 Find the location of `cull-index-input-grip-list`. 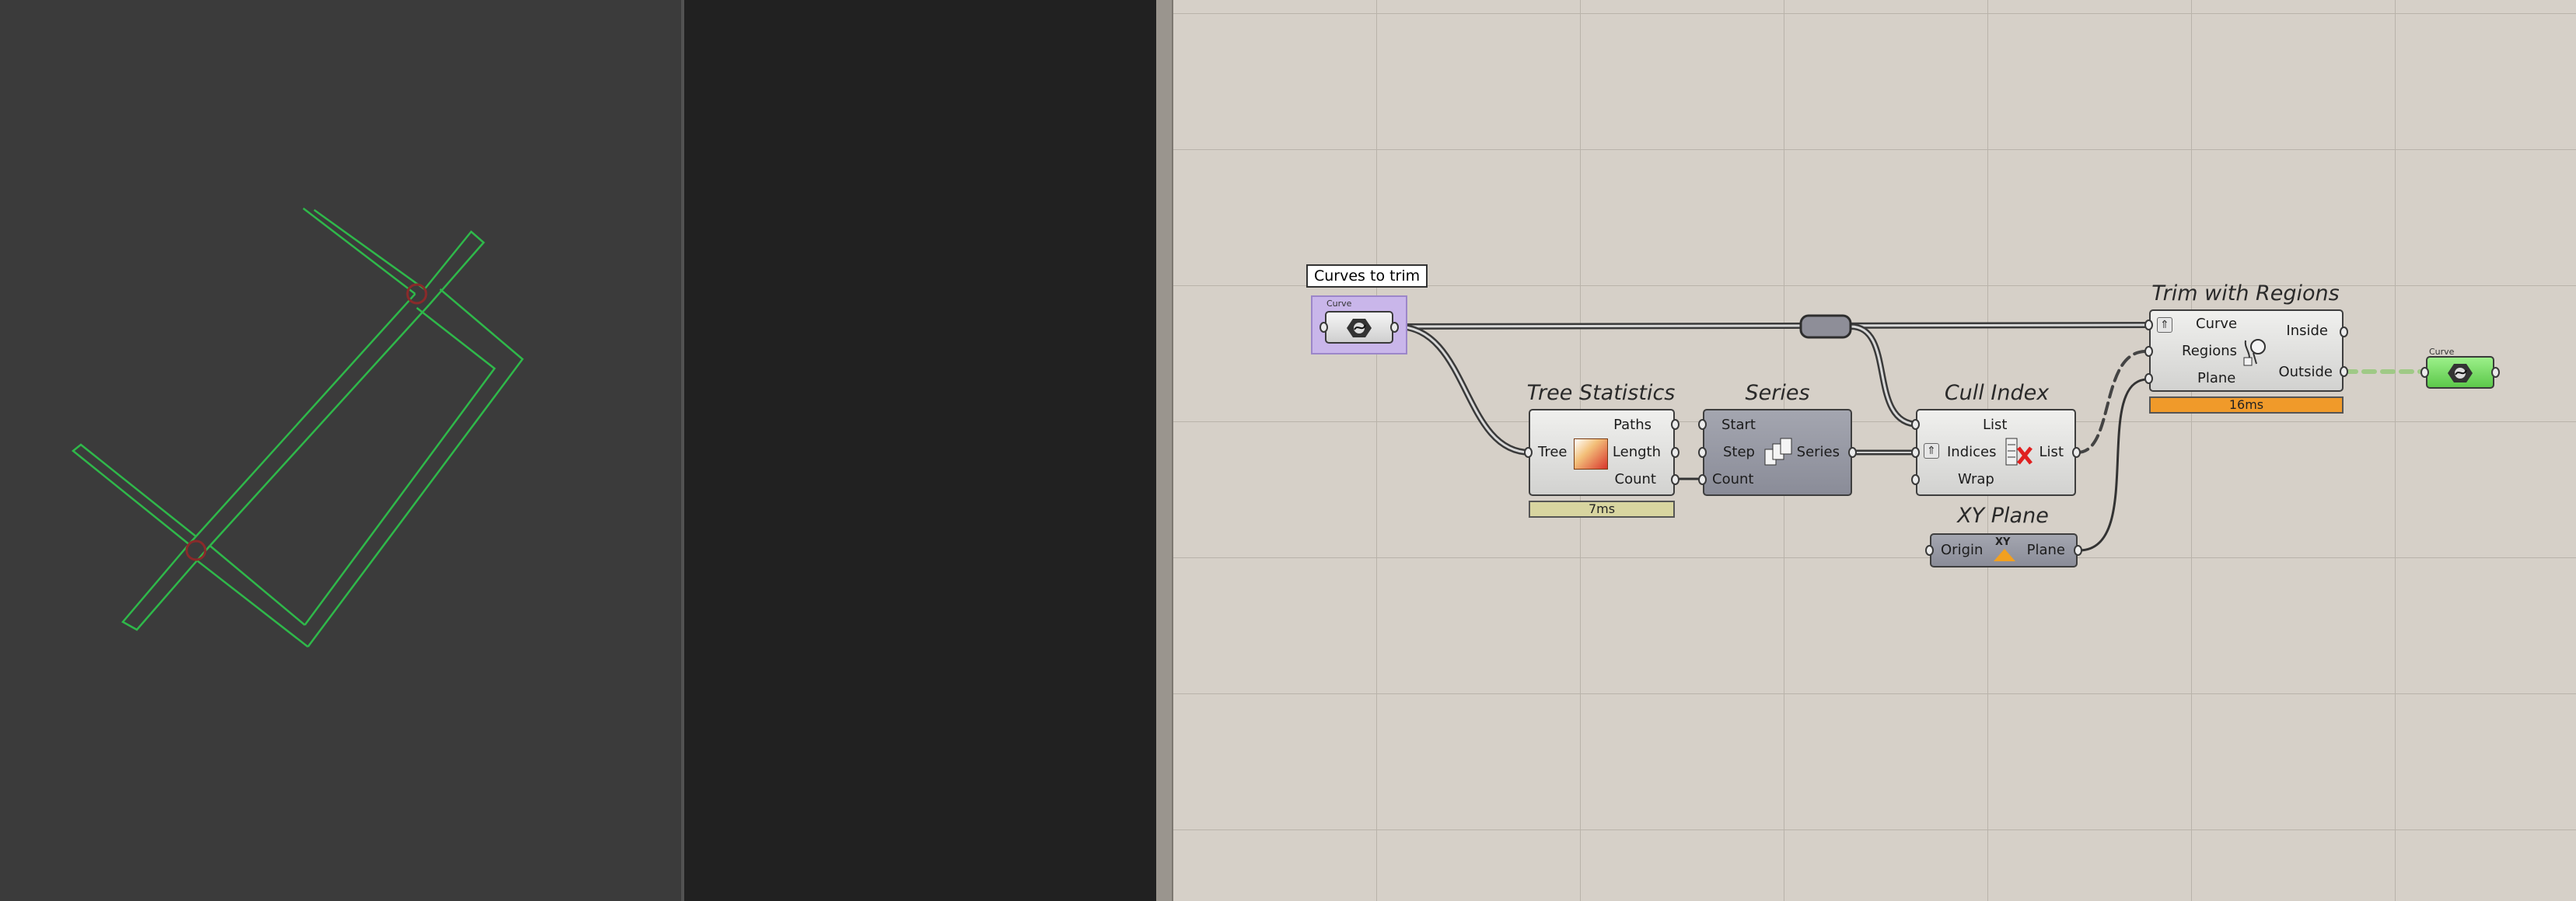

cull-index-input-grip-list is located at coordinates (1915, 424).